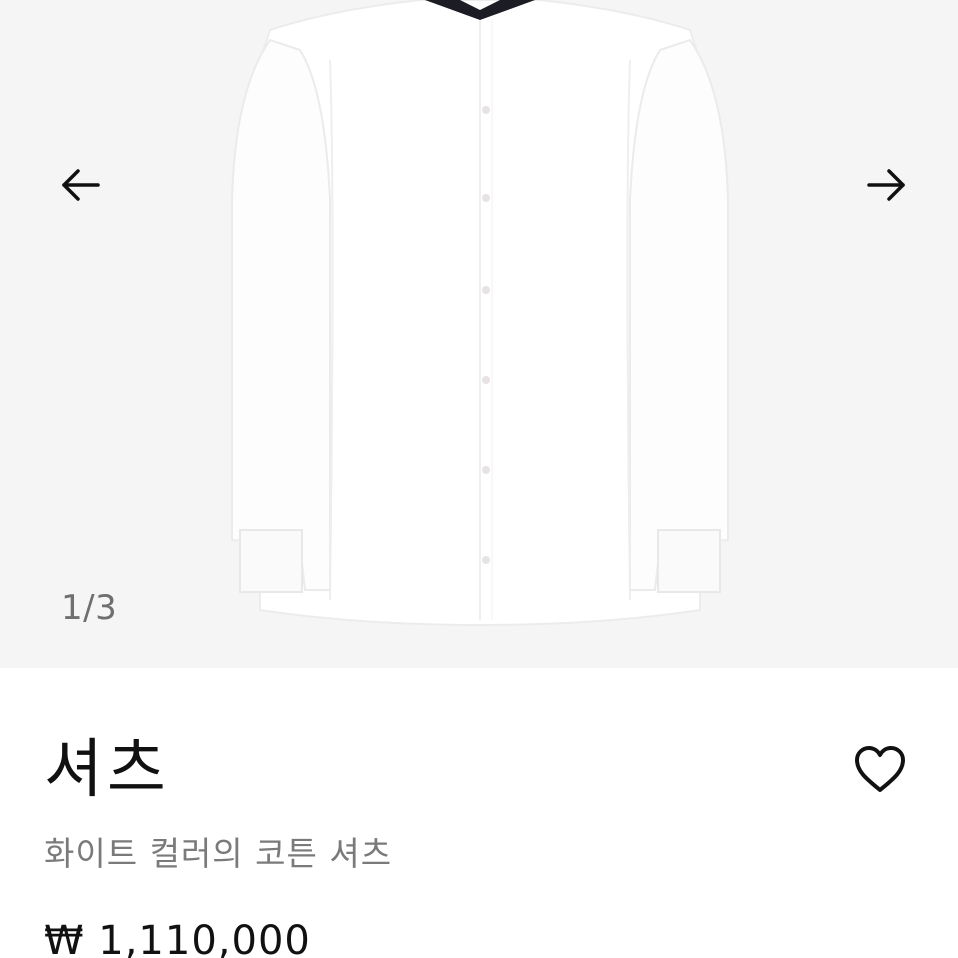  I want to click on product-price: ₩ 1,110,000, so click(177, 938).